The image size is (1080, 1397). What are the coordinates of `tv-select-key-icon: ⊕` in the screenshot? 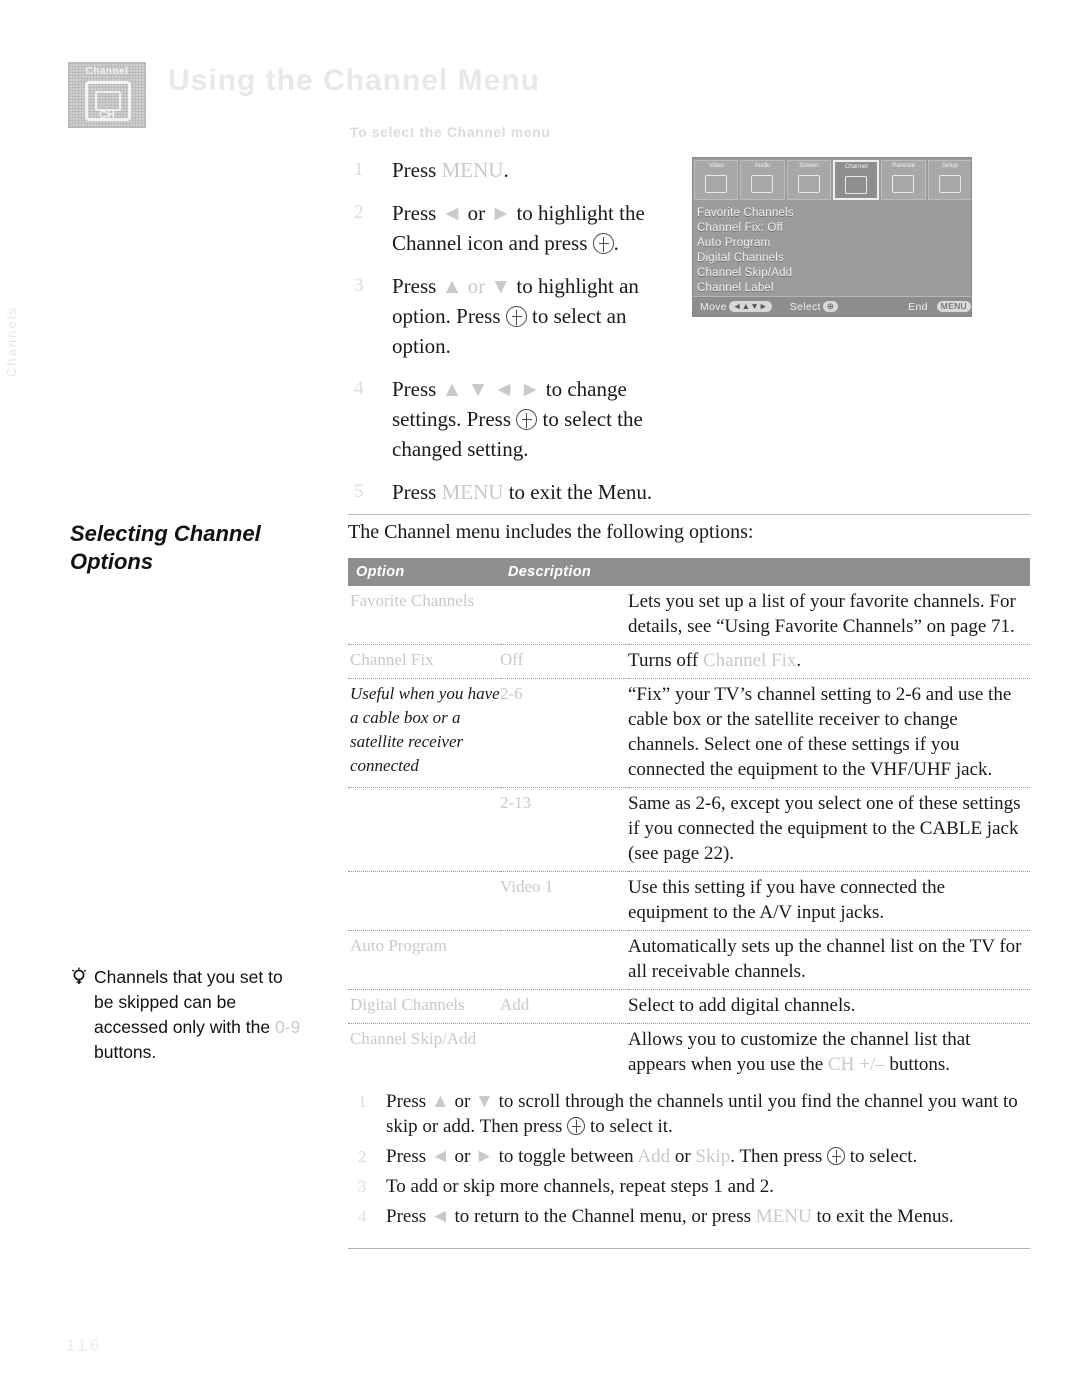 It's located at (830, 306).